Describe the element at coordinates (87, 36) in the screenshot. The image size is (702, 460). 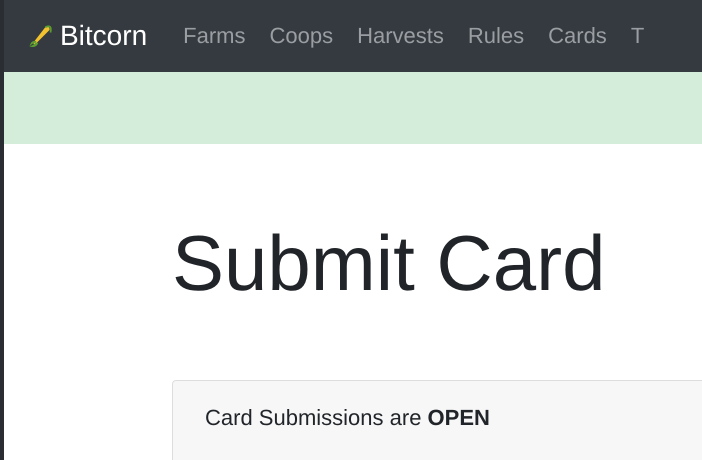
I see `brand-link: Bitcorn` at that location.